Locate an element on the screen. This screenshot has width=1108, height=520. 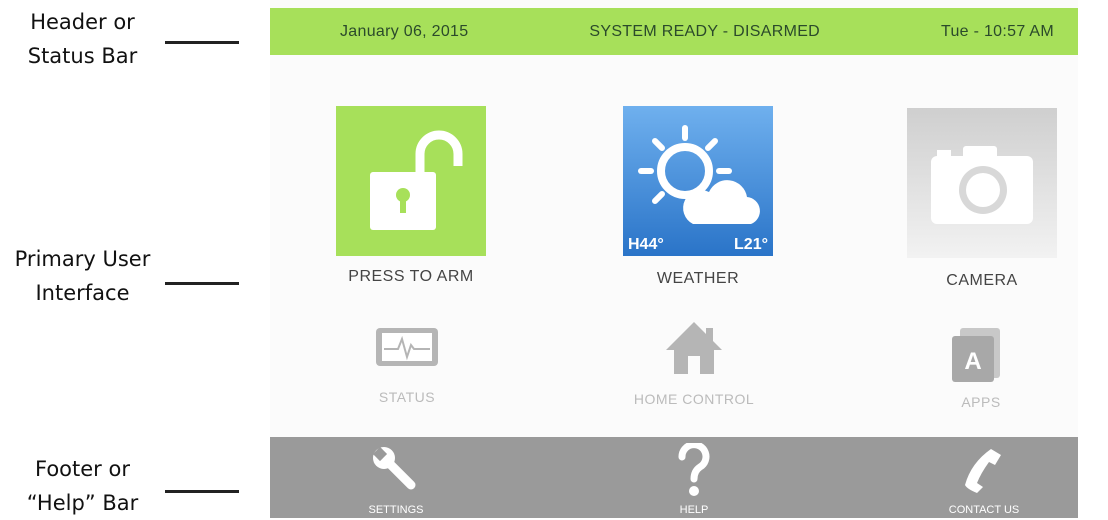
apps-letter: A is located at coordinates (972, 361).